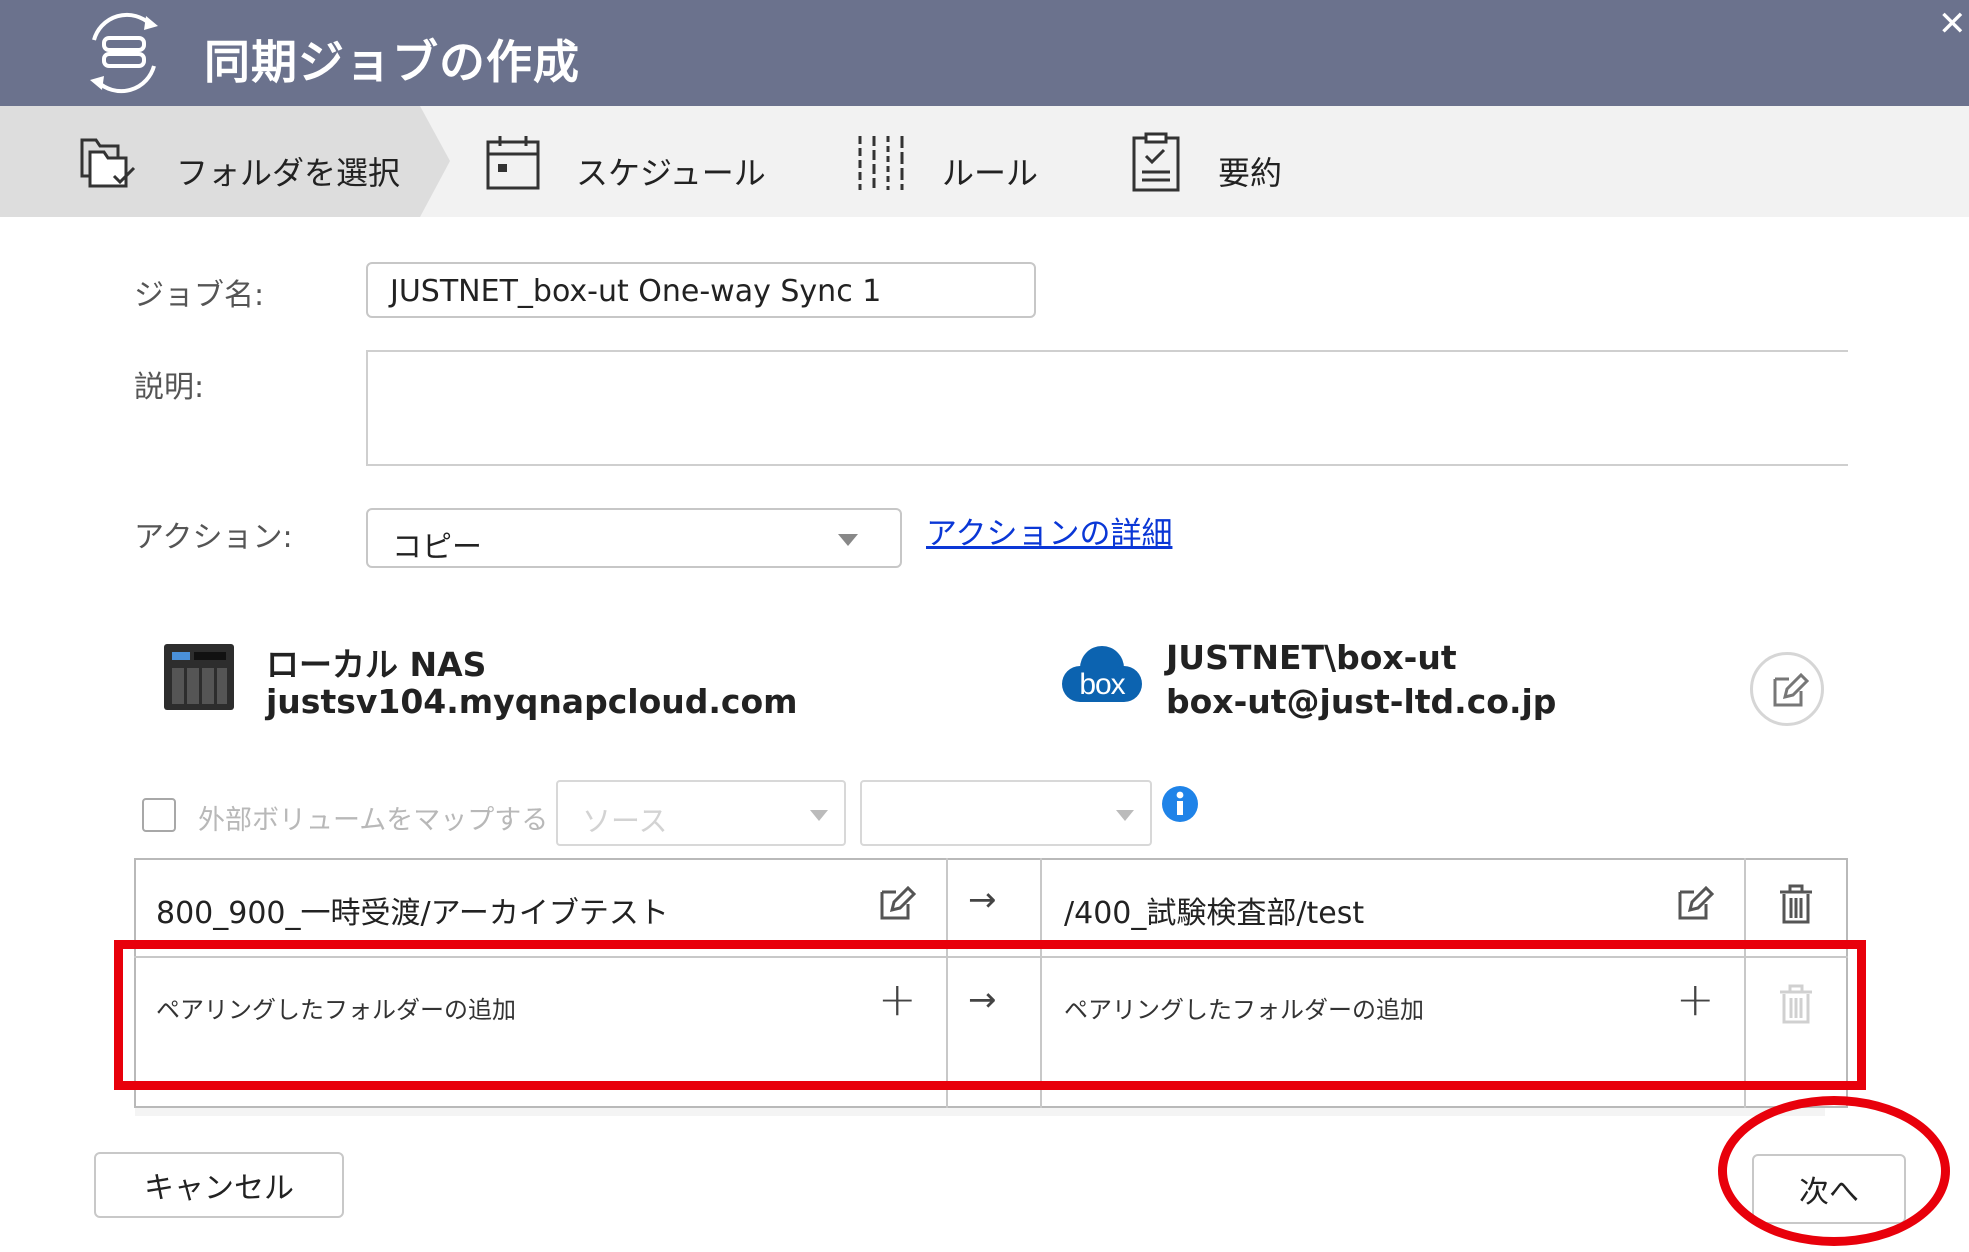 This screenshot has width=1969, height=1252. Describe the element at coordinates (1214, 913) in the screenshot. I see `pair-destination-path: /400_試験検査部/test` at that location.